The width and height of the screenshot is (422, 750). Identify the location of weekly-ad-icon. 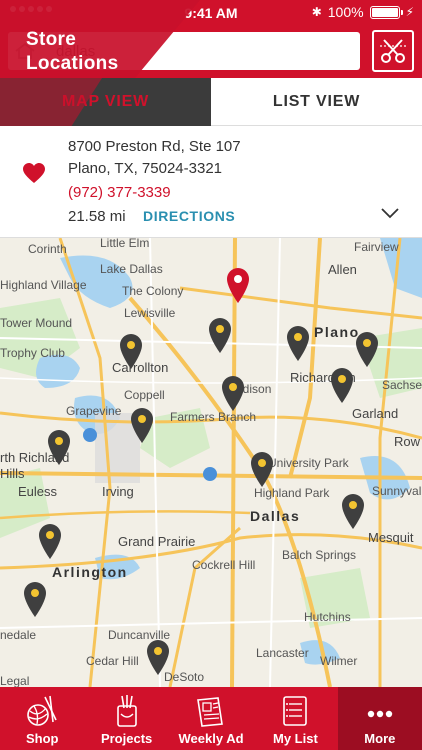
(210, 712).